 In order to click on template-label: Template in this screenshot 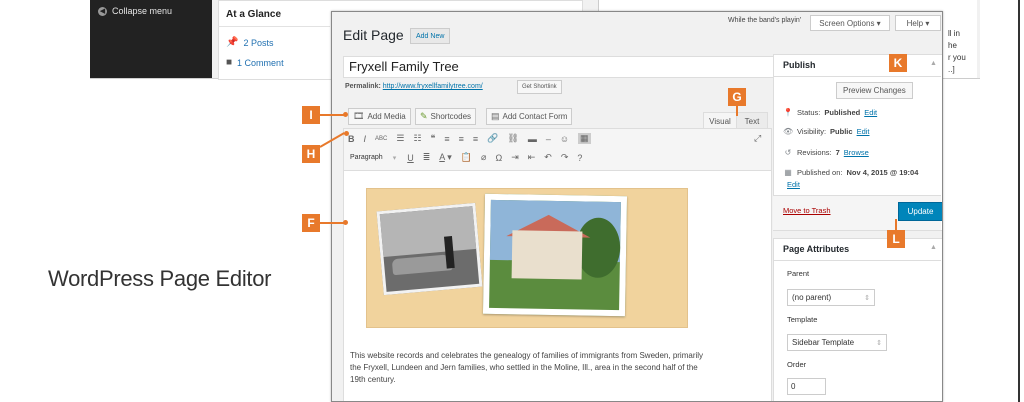, I will do `click(802, 319)`.